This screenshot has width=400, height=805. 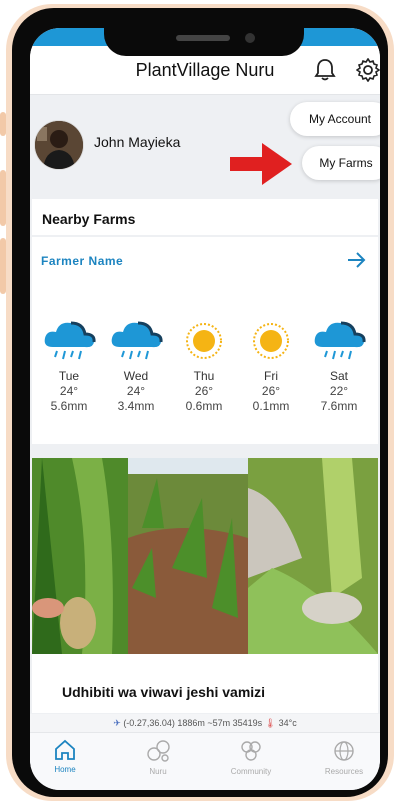 What do you see at coordinates (164, 692) in the screenshot?
I see `news-headline: Udhibiti wa viwavi jeshi vamizi` at bounding box center [164, 692].